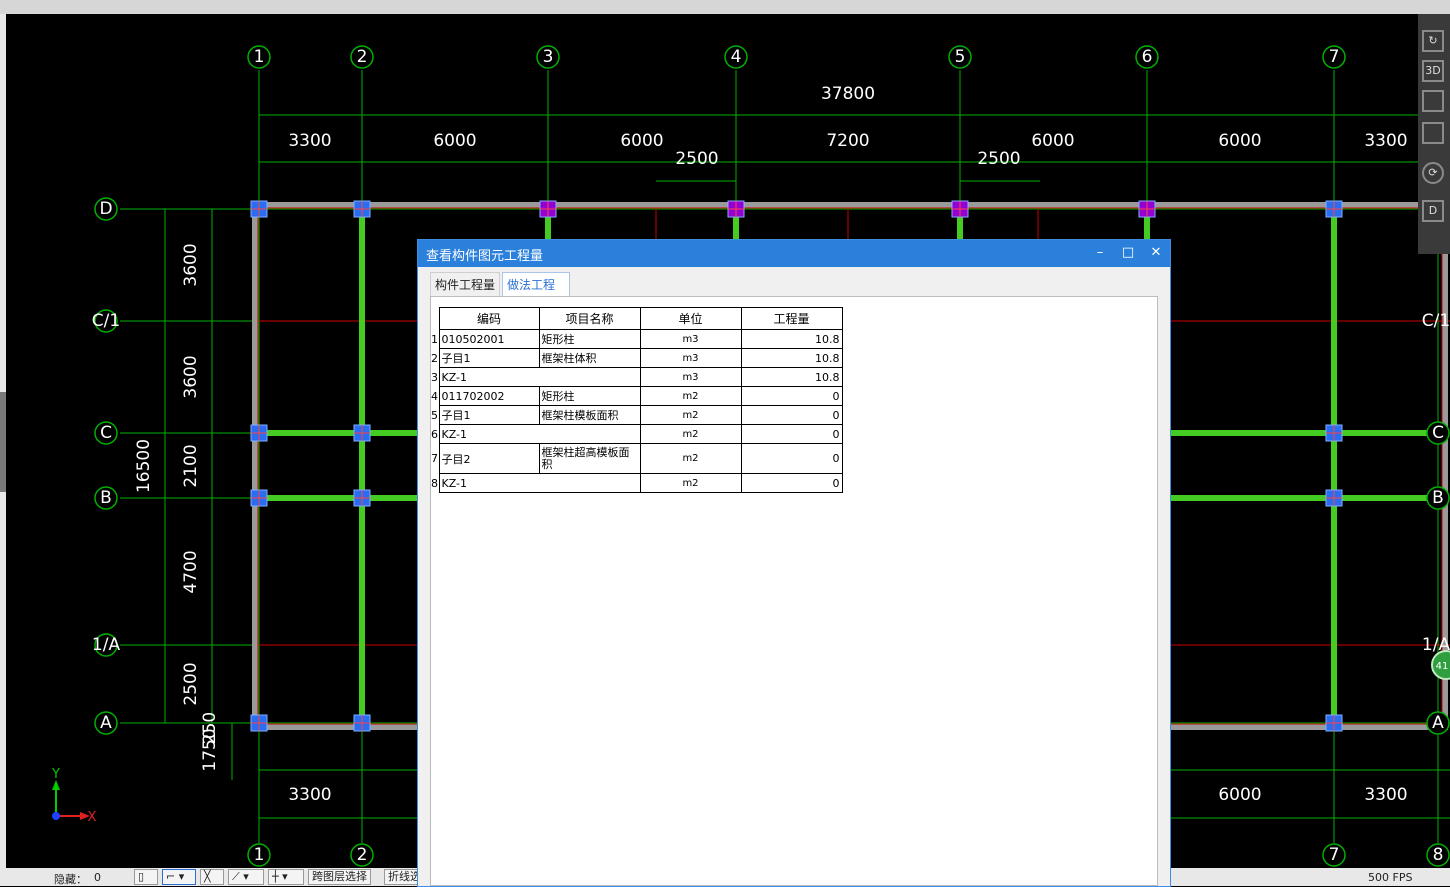 Image resolution: width=1450 pixels, height=887 pixels. Describe the element at coordinates (536, 294) in the screenshot. I see `tab-method-quantity: 做法工程量` at that location.